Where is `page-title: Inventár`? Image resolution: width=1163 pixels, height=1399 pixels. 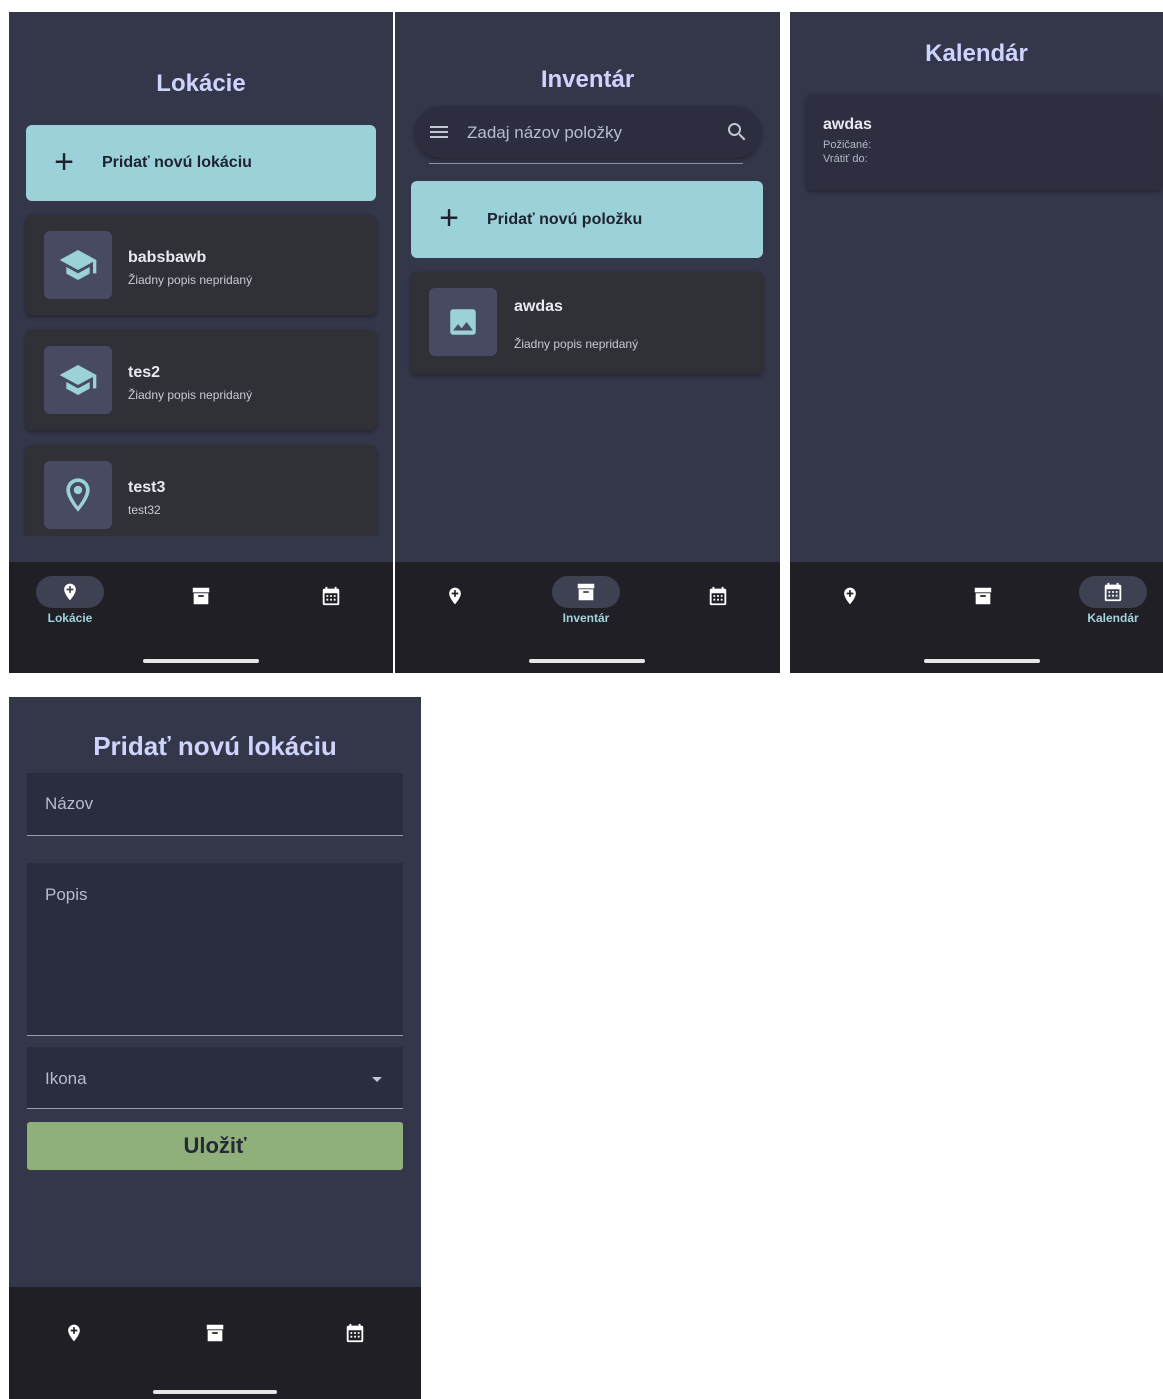
page-title: Inventár is located at coordinates (587, 79).